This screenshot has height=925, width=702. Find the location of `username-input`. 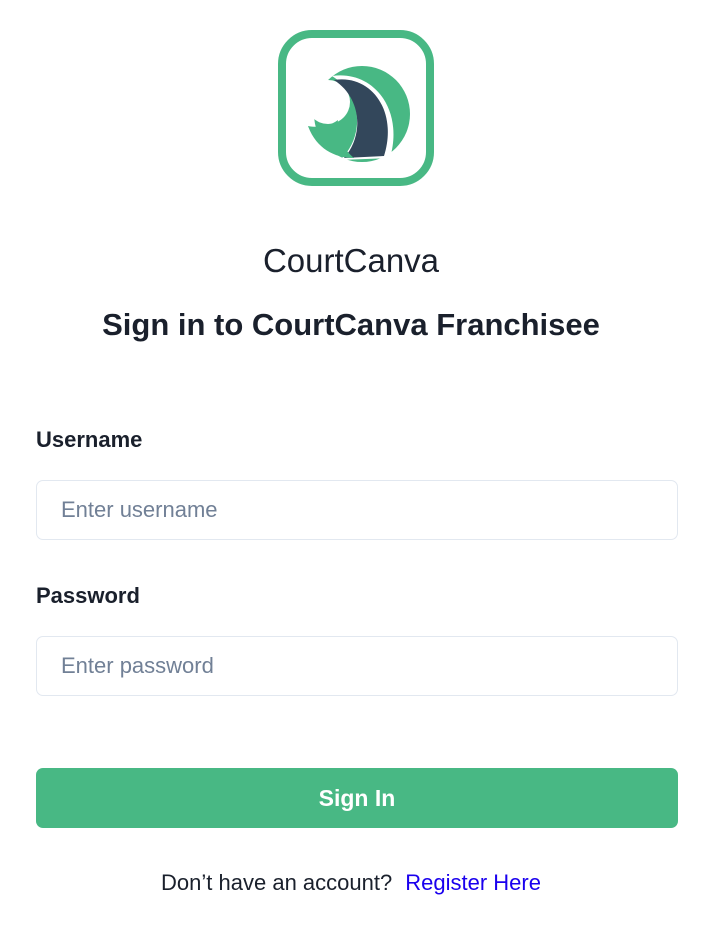

username-input is located at coordinates (357, 510).